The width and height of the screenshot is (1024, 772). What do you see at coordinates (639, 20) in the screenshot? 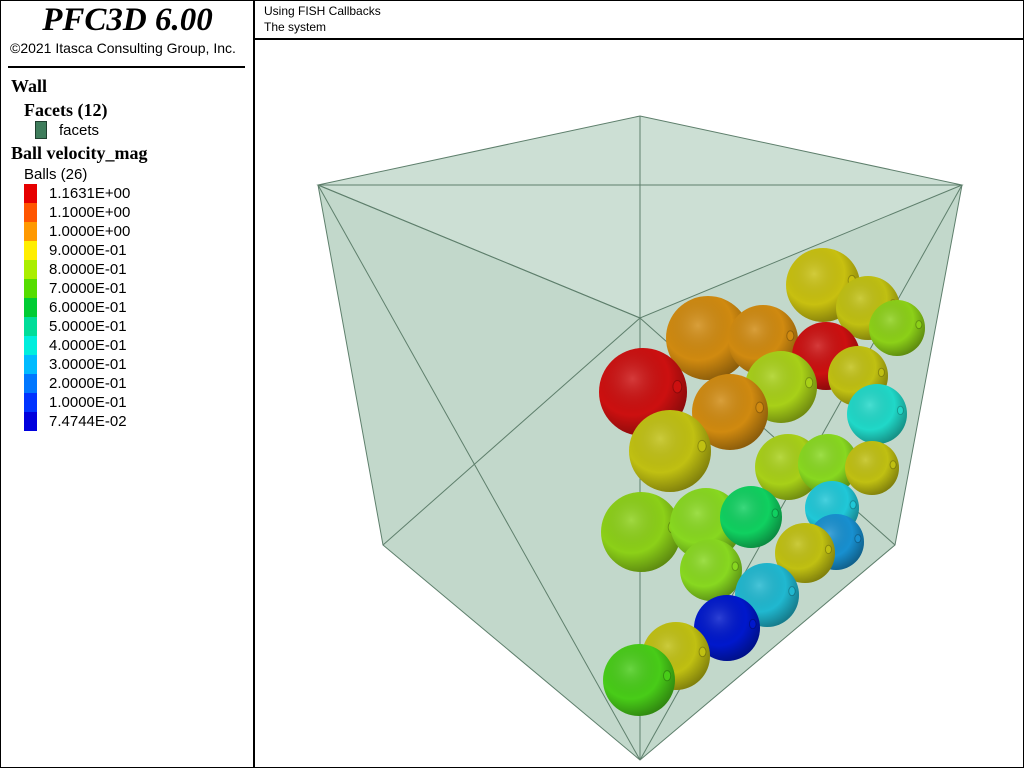
I see `plot-header: Using FISH Callbacks The system` at bounding box center [639, 20].